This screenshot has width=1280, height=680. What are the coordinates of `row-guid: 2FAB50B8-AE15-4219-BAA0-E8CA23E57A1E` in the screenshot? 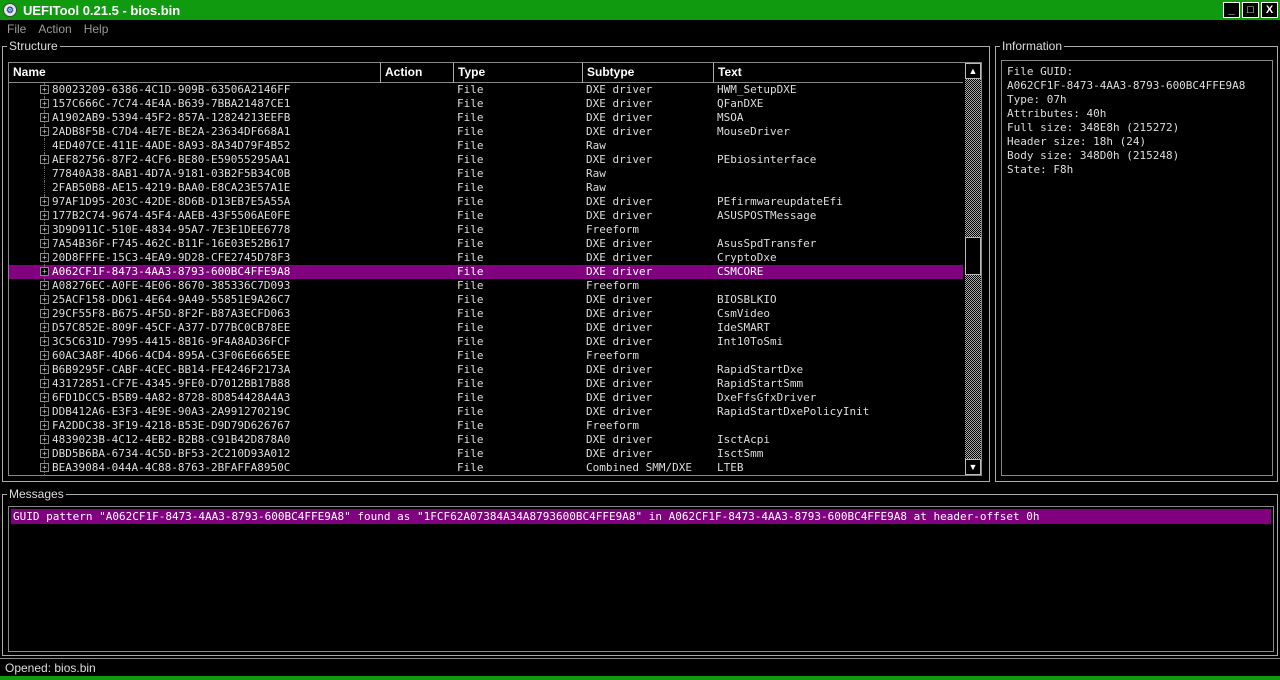 It's located at (171, 187).